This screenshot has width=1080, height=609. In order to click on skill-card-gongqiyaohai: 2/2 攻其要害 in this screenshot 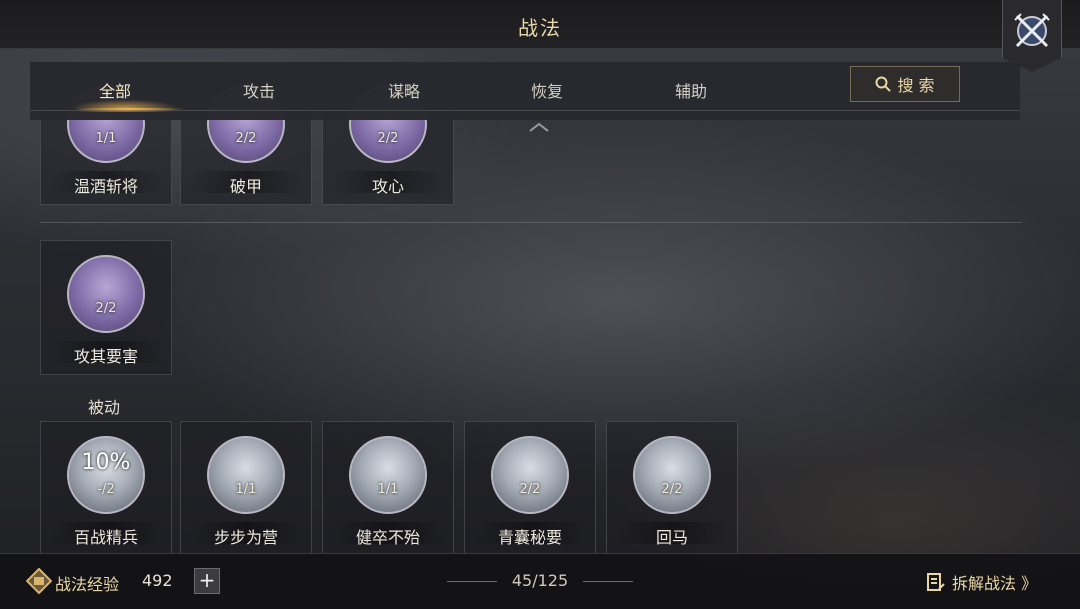, I will do `click(106, 307)`.